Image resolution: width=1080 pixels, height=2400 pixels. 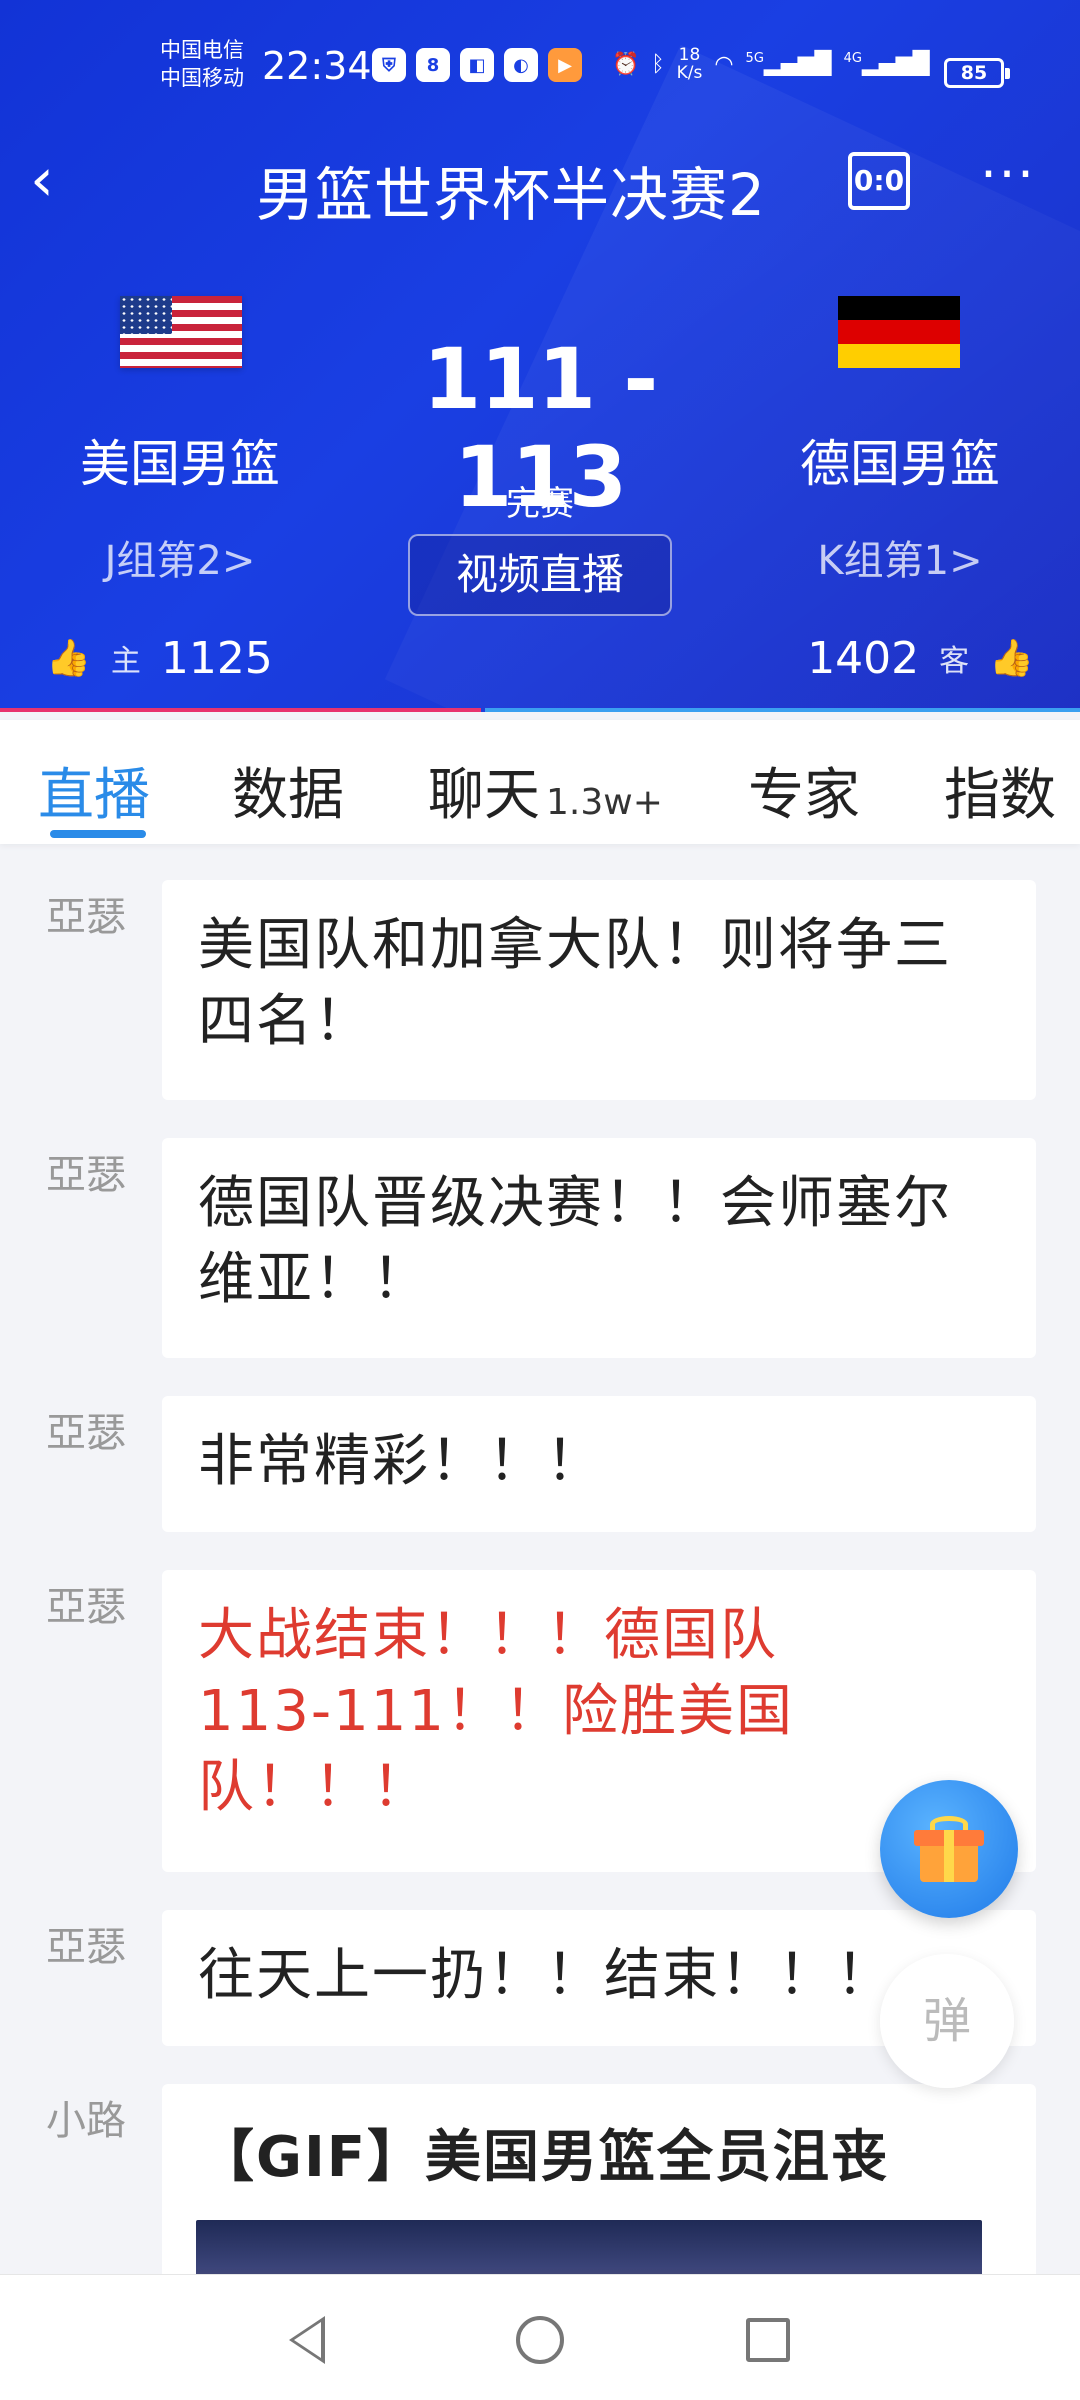 What do you see at coordinates (389, 65) in the screenshot?
I see `shield-app-icon: ⛨` at bounding box center [389, 65].